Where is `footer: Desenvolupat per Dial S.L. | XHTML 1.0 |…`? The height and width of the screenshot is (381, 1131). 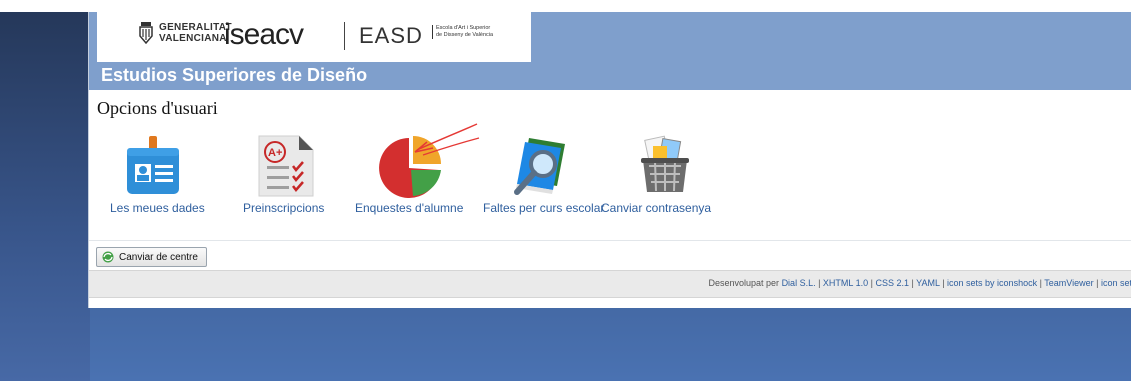
footer: Desenvolupat per Dial S.L. | XHTML 1.0 |… is located at coordinates (610, 284).